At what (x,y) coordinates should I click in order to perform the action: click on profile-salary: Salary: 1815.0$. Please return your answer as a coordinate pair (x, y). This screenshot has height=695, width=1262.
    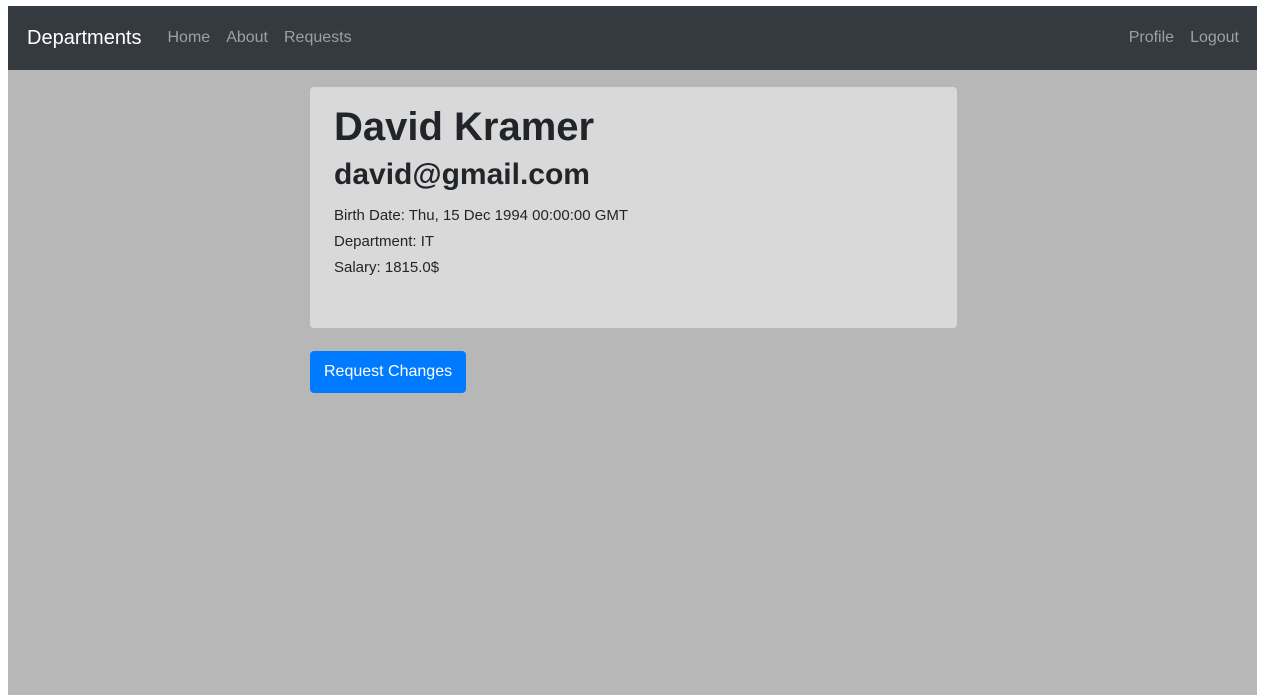
    Looking at the image, I should click on (387, 267).